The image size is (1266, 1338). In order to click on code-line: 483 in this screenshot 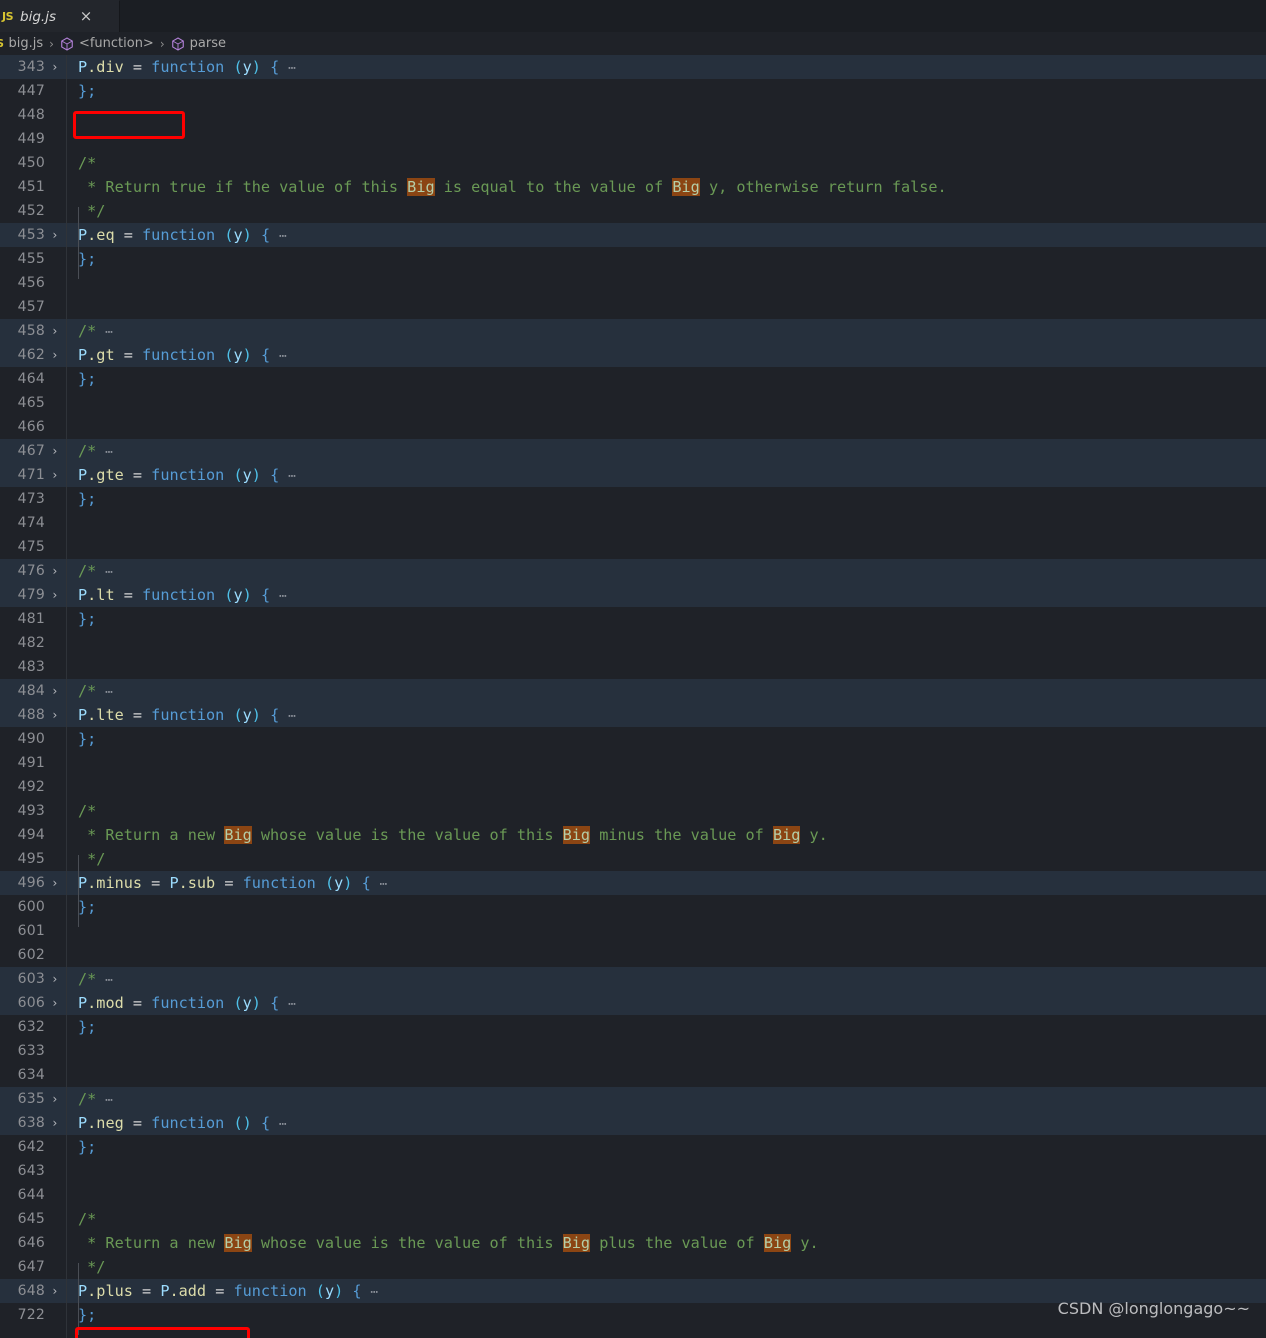, I will do `click(633, 667)`.